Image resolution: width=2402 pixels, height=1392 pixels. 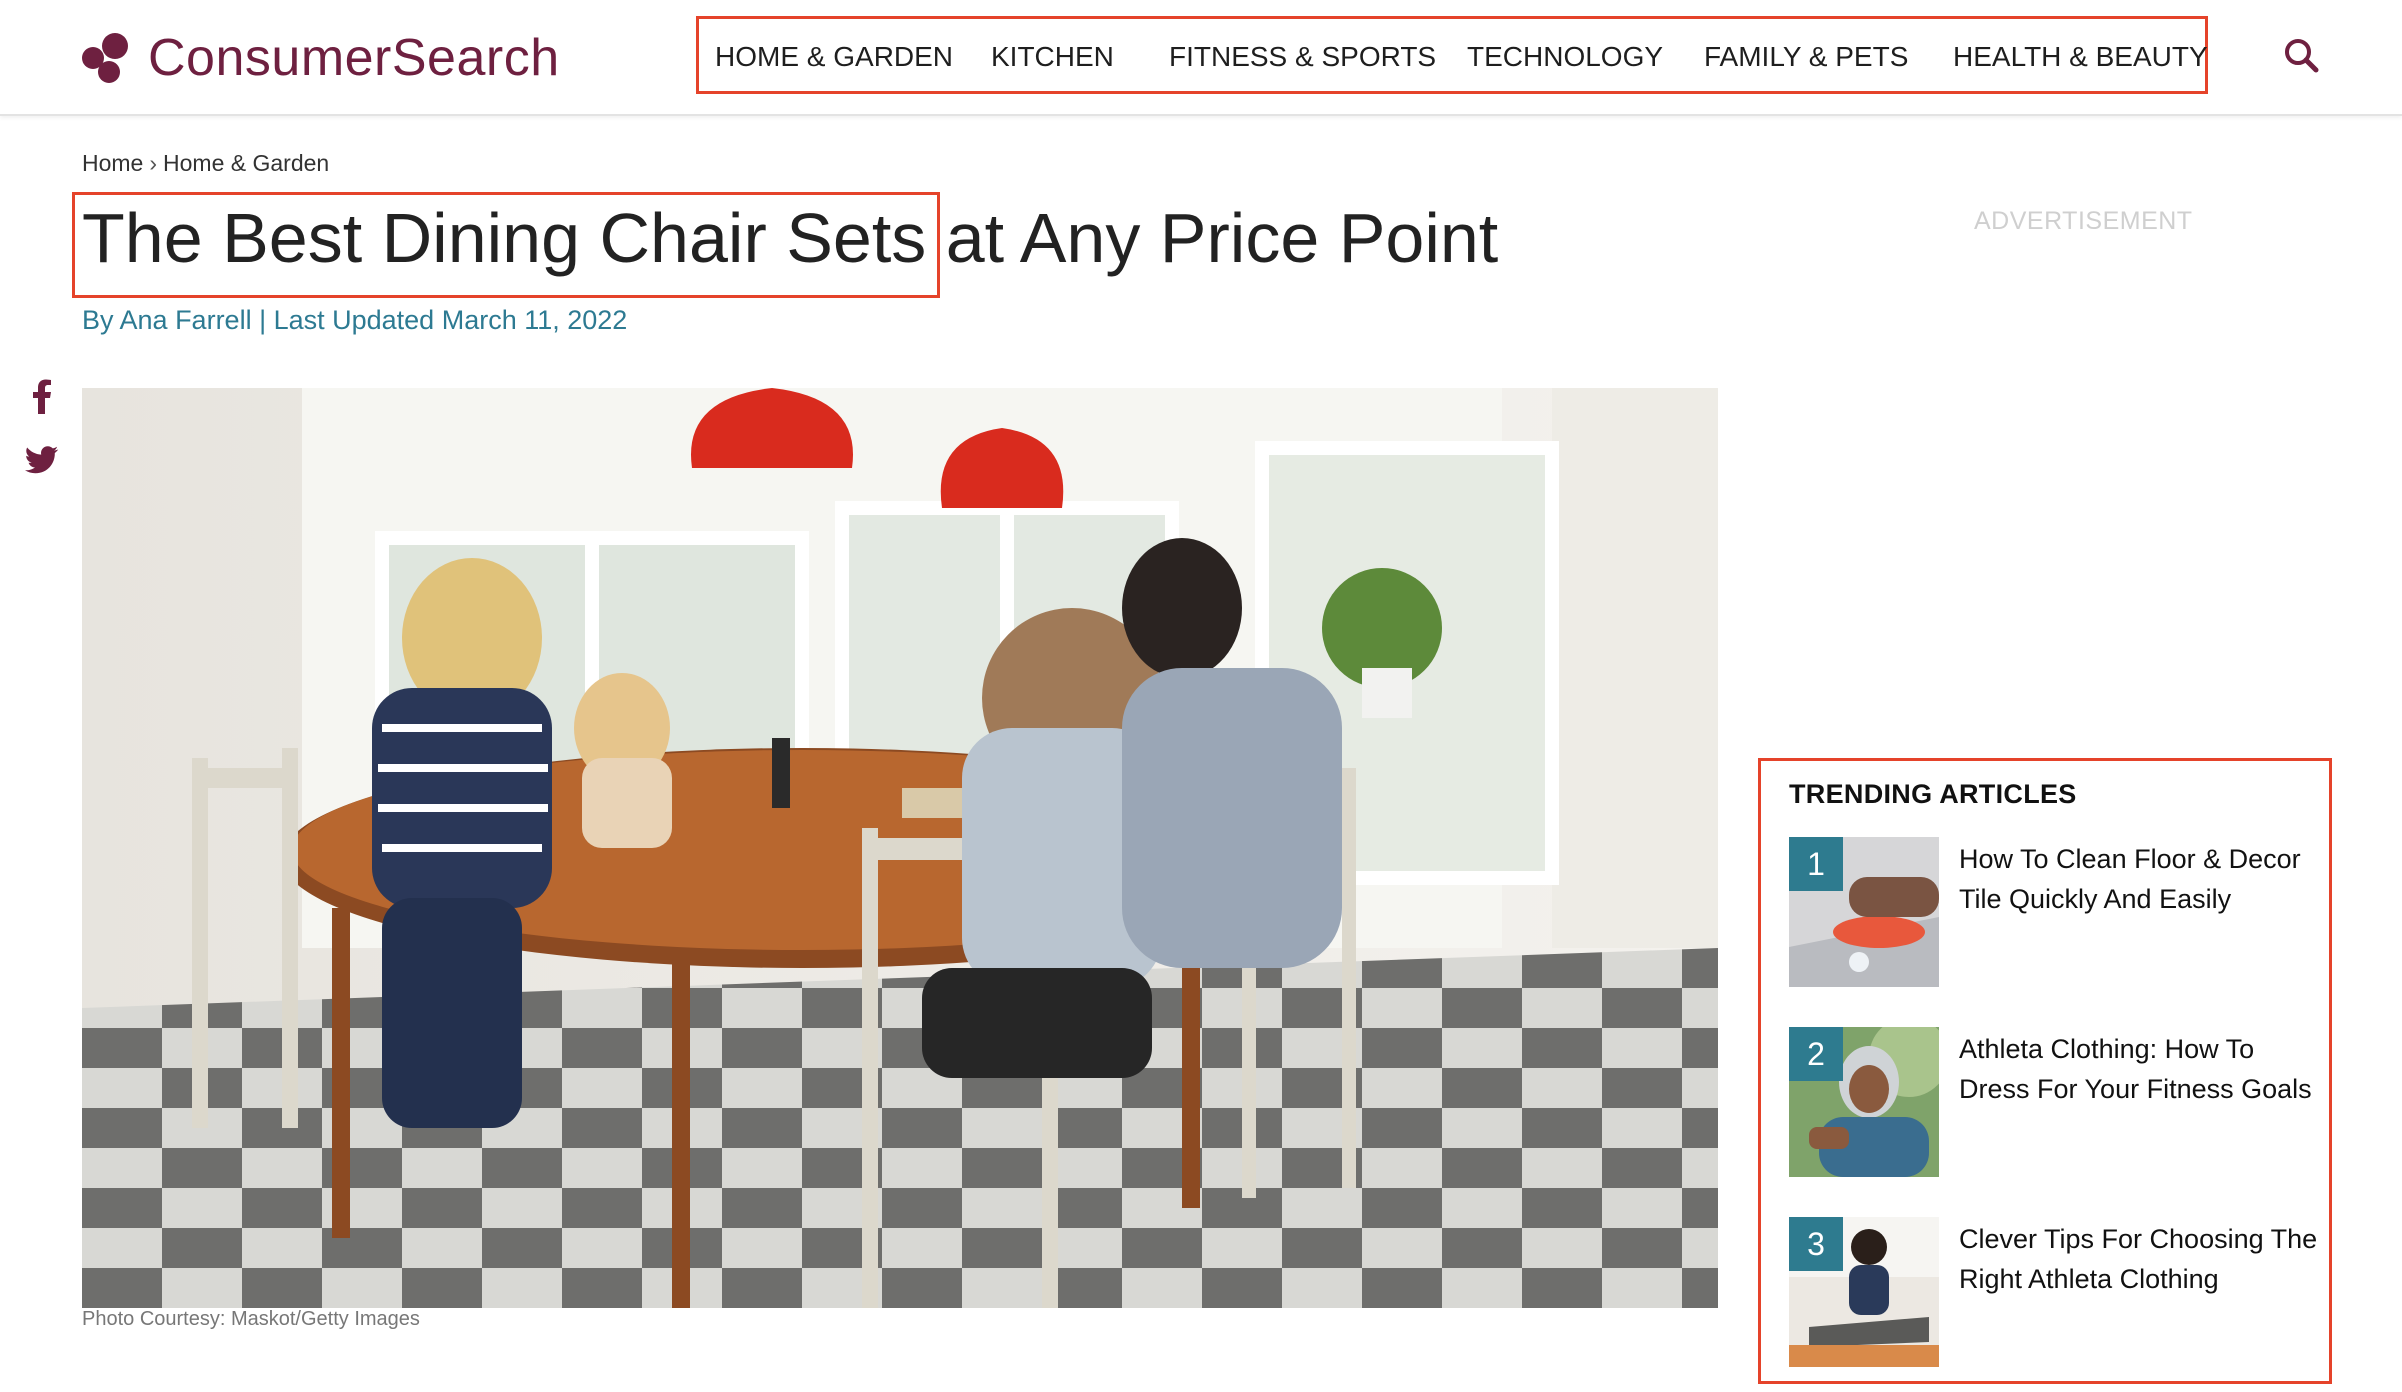 What do you see at coordinates (1052, 57) in the screenshot?
I see `nav-item-kitchen: KITCHEN` at bounding box center [1052, 57].